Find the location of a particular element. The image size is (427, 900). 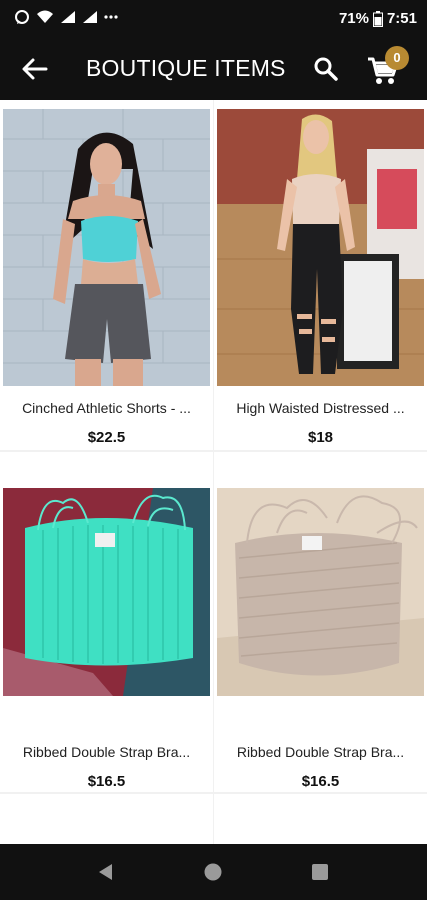

whatsapp-icon is located at coordinates (22, 17).